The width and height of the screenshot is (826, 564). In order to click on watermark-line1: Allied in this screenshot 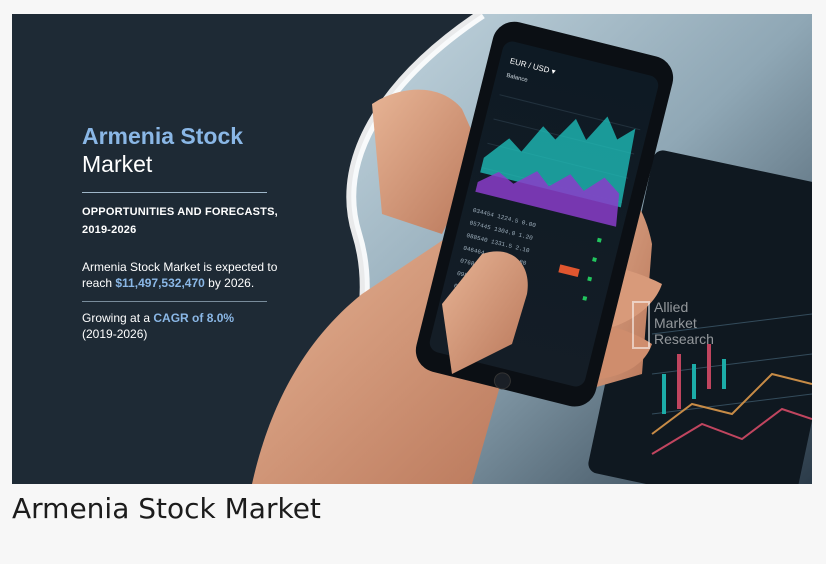, I will do `click(671, 307)`.